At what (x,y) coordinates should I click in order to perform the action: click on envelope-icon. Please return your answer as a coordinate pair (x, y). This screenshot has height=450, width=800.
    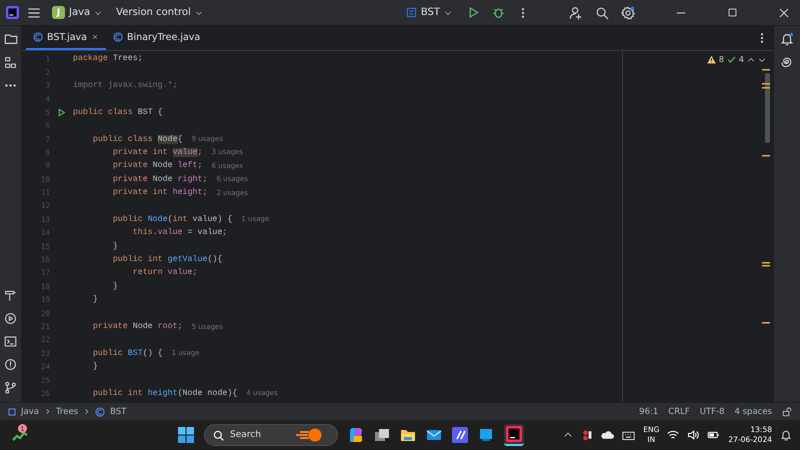
    Looking at the image, I should click on (434, 435).